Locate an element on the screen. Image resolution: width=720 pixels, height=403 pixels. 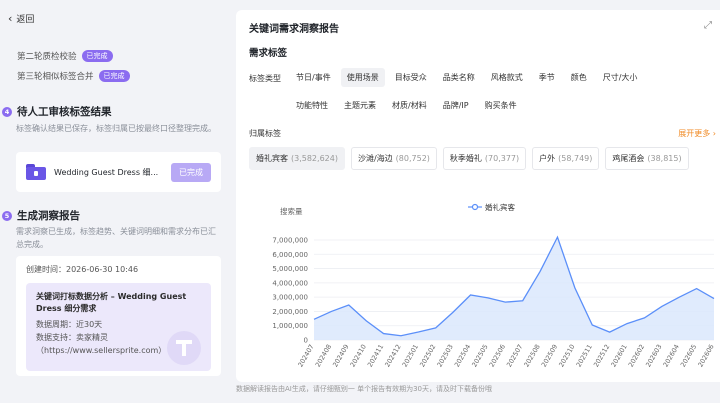
step-second-check: 第二轮质检校验 已完成 is located at coordinates (65, 56).